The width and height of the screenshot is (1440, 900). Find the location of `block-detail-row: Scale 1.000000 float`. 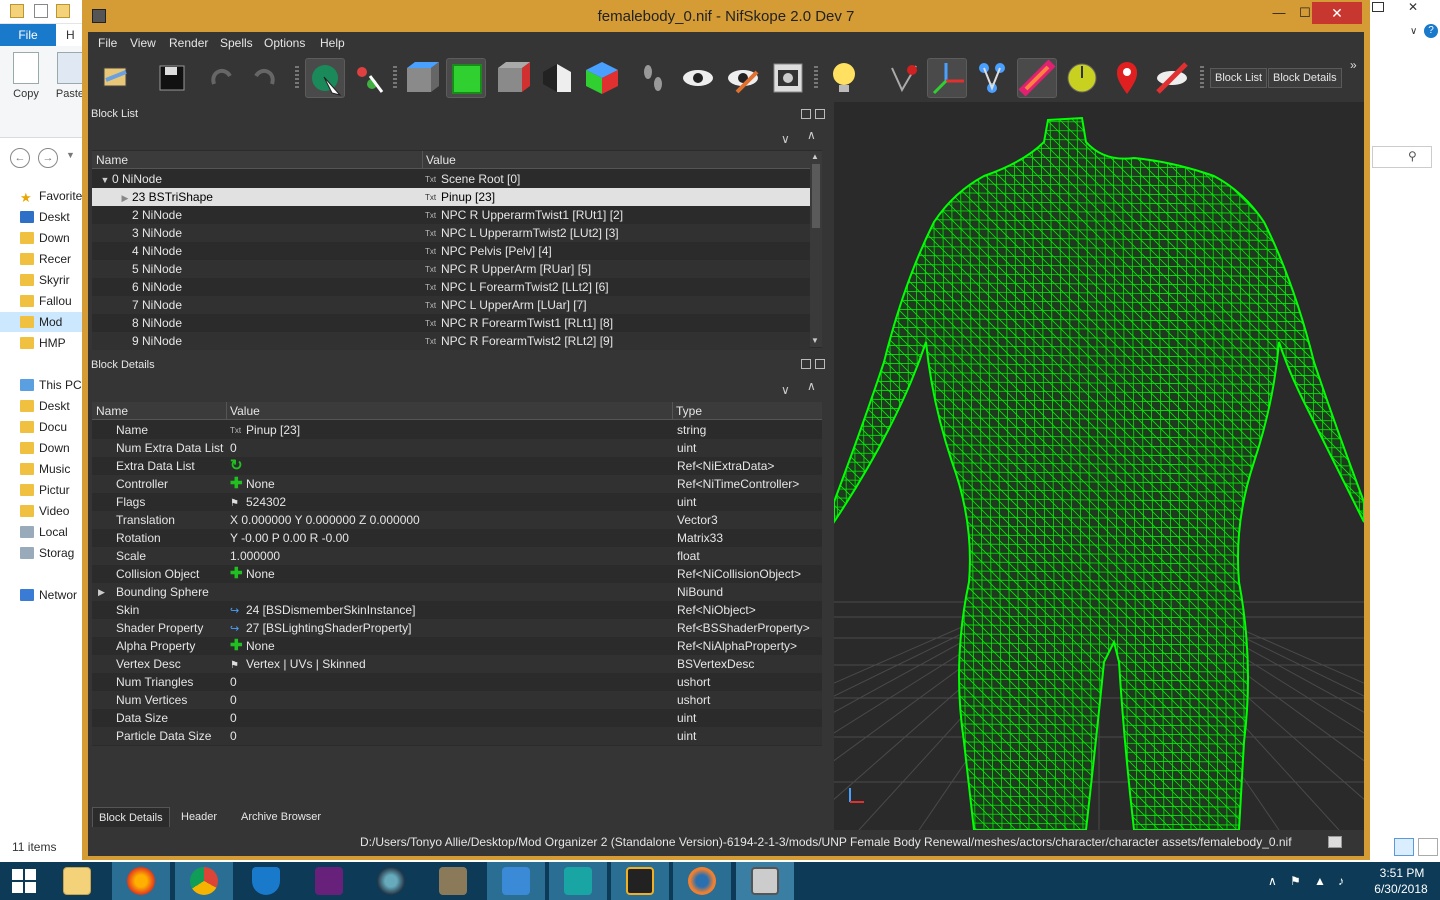

block-detail-row: Scale 1.000000 float is located at coordinates (457, 556).